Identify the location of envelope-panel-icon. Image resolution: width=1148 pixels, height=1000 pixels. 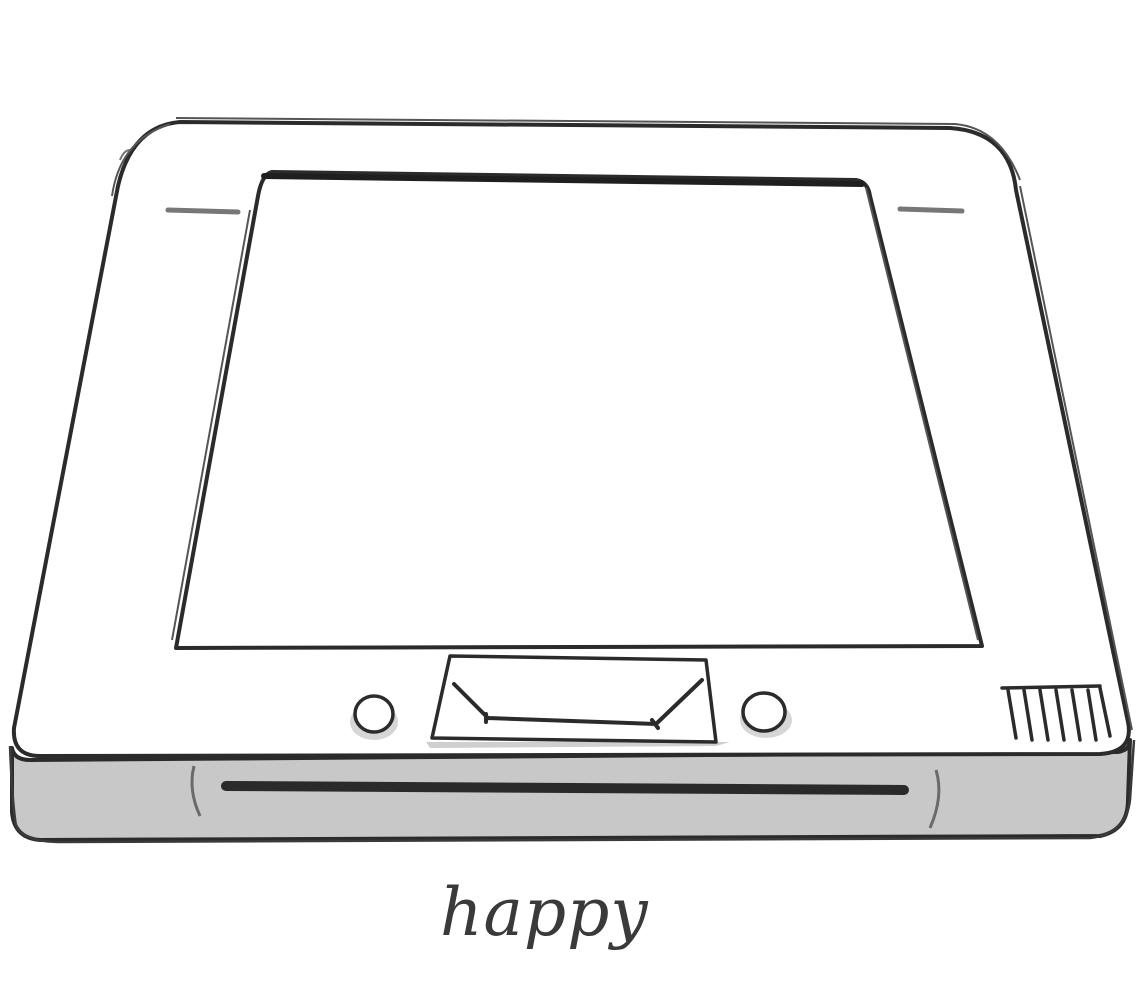
(574, 699).